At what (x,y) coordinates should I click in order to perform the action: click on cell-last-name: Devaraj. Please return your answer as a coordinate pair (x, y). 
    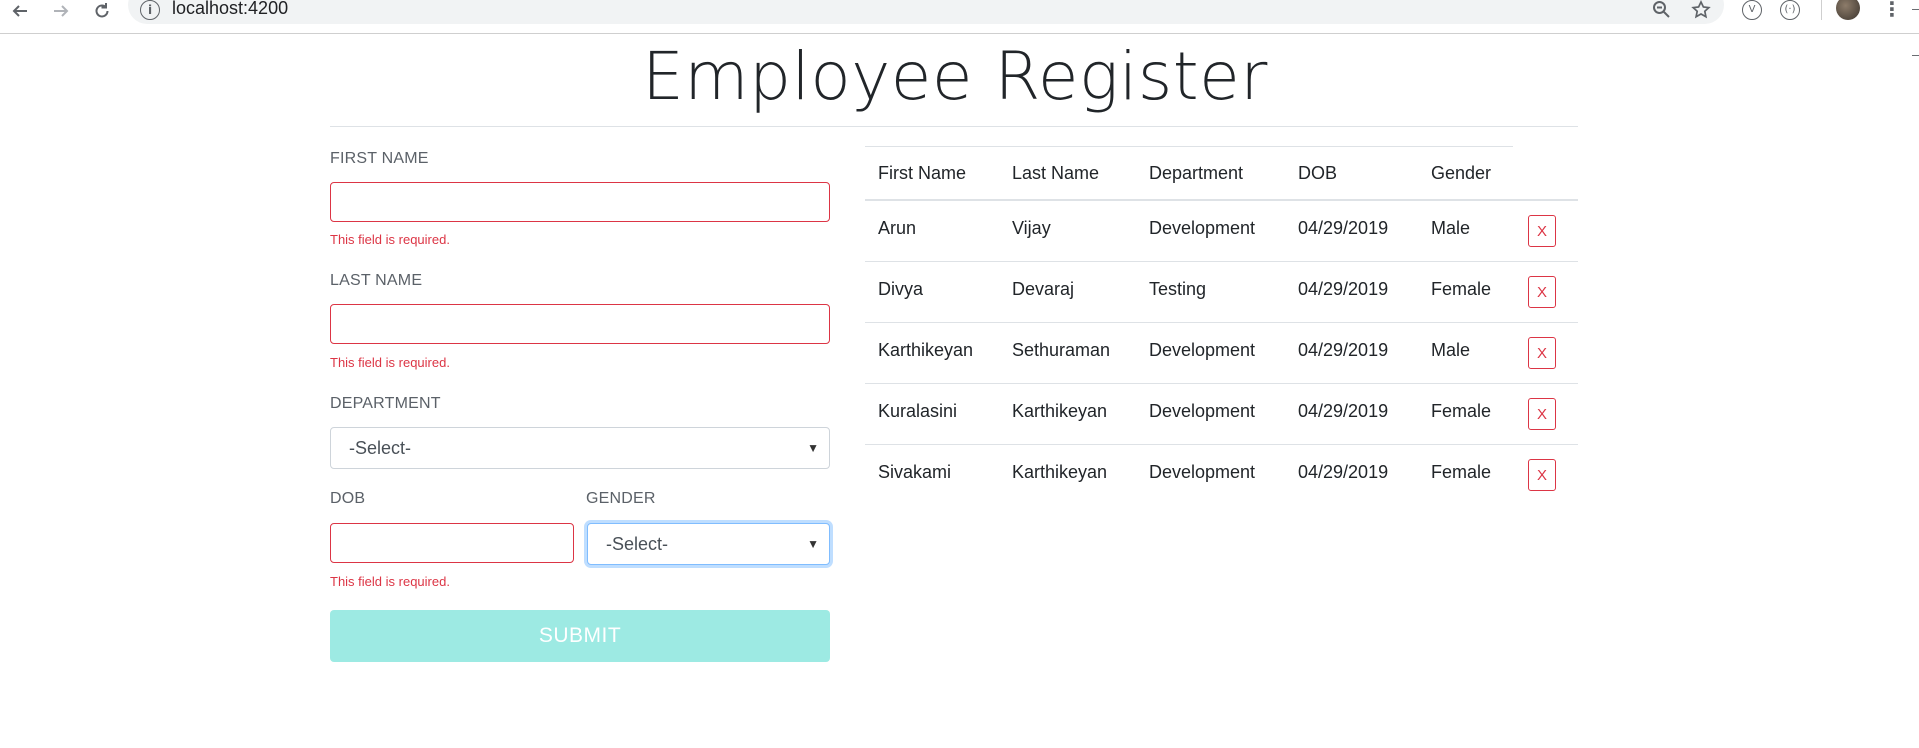
    Looking at the image, I should click on (1043, 289).